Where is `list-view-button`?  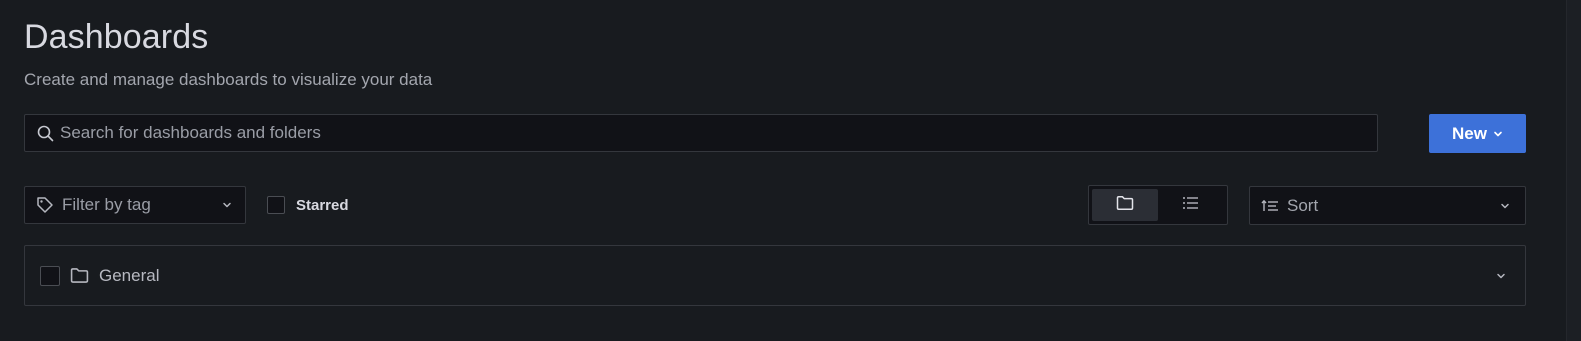
list-view-button is located at coordinates (1191, 205).